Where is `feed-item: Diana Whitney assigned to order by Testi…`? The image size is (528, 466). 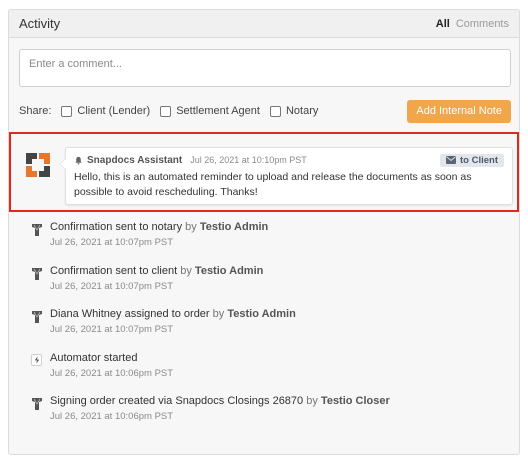
feed-item: Diana Whitney assigned to order by Testi… is located at coordinates (271, 327).